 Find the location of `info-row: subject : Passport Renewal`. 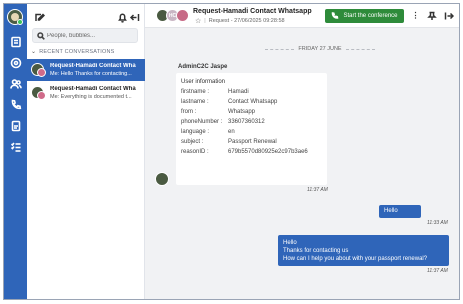

info-row: subject : Passport Renewal is located at coordinates (229, 142).